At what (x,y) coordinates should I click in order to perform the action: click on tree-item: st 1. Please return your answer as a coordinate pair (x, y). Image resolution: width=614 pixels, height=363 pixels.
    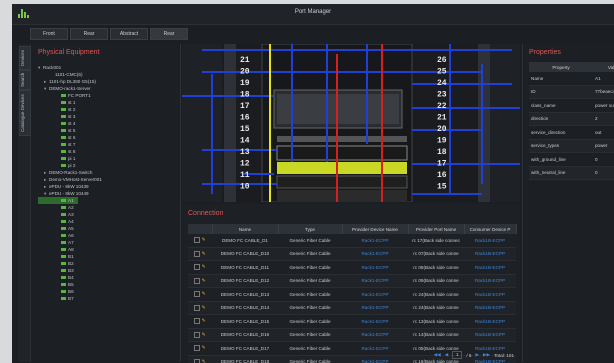
    Looking at the image, I should click on (108, 102).